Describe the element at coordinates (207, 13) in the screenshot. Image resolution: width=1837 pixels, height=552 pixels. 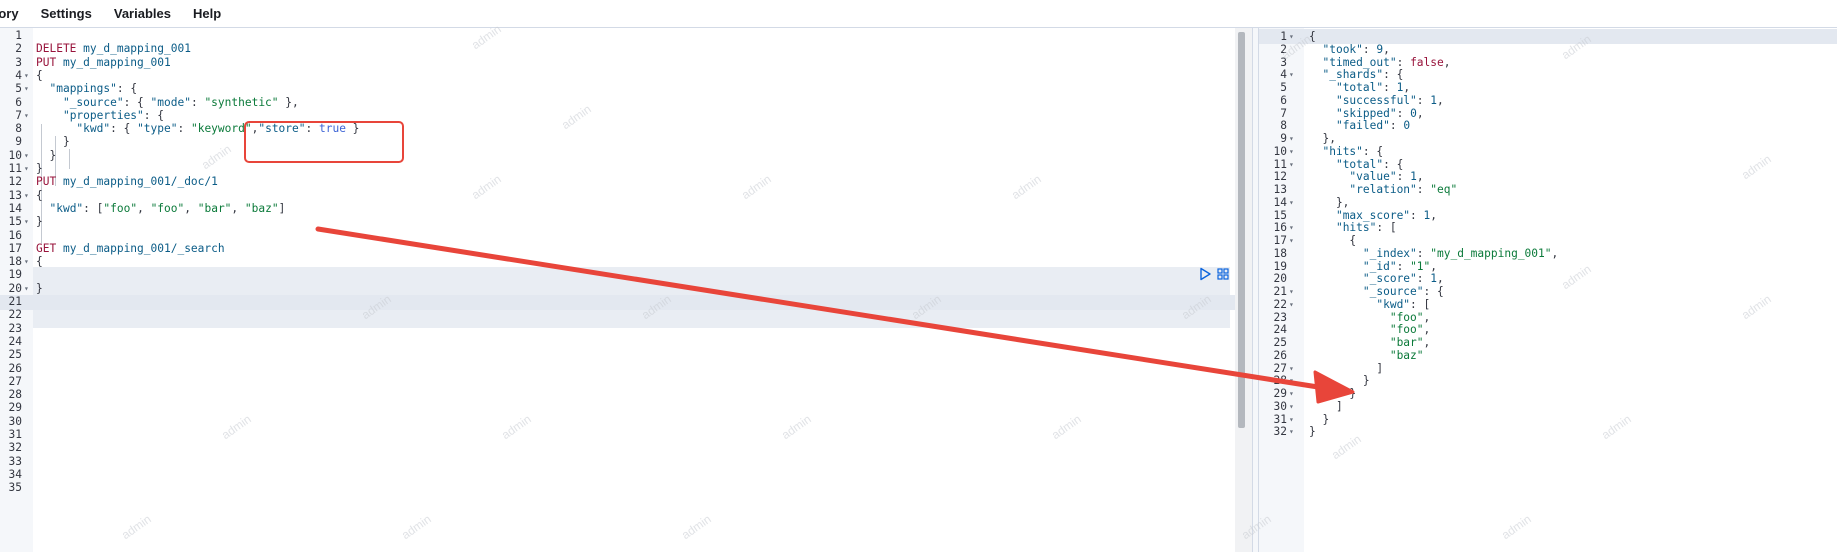
I see `menu-help: Help` at that location.